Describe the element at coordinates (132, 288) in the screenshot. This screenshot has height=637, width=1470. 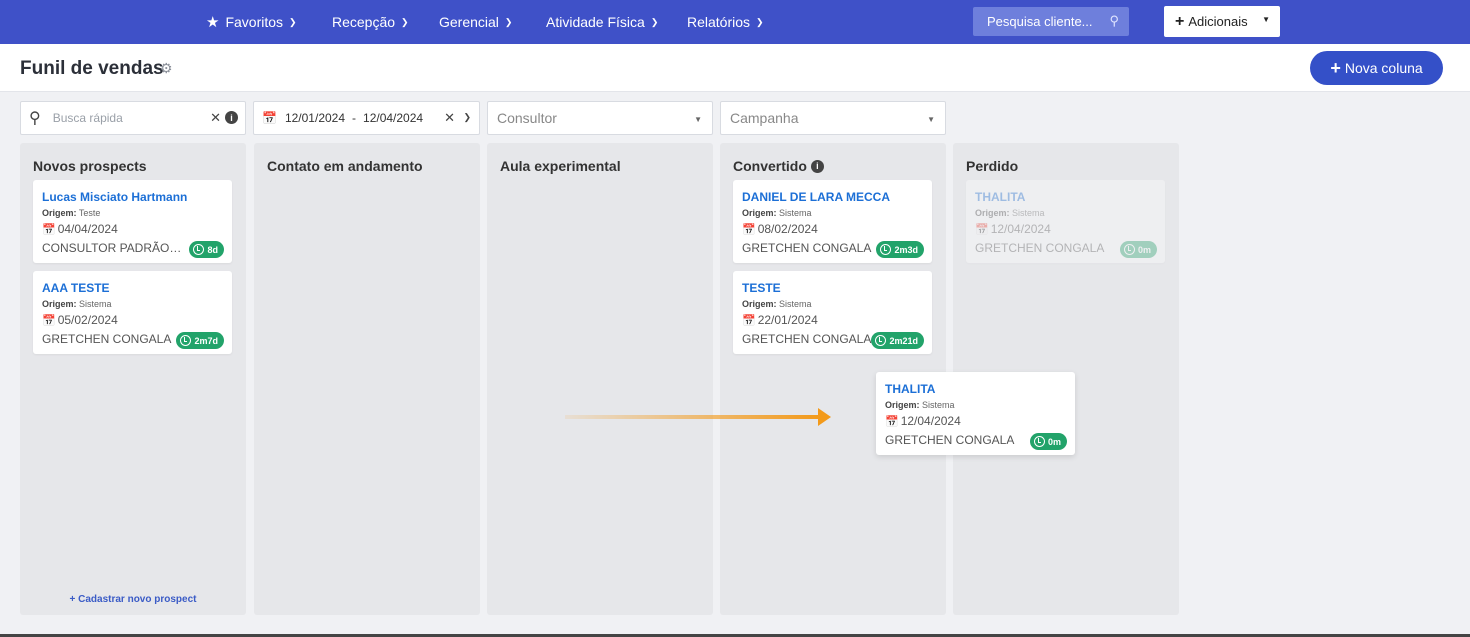
I see `prospect-name: AAA TESTE` at that location.